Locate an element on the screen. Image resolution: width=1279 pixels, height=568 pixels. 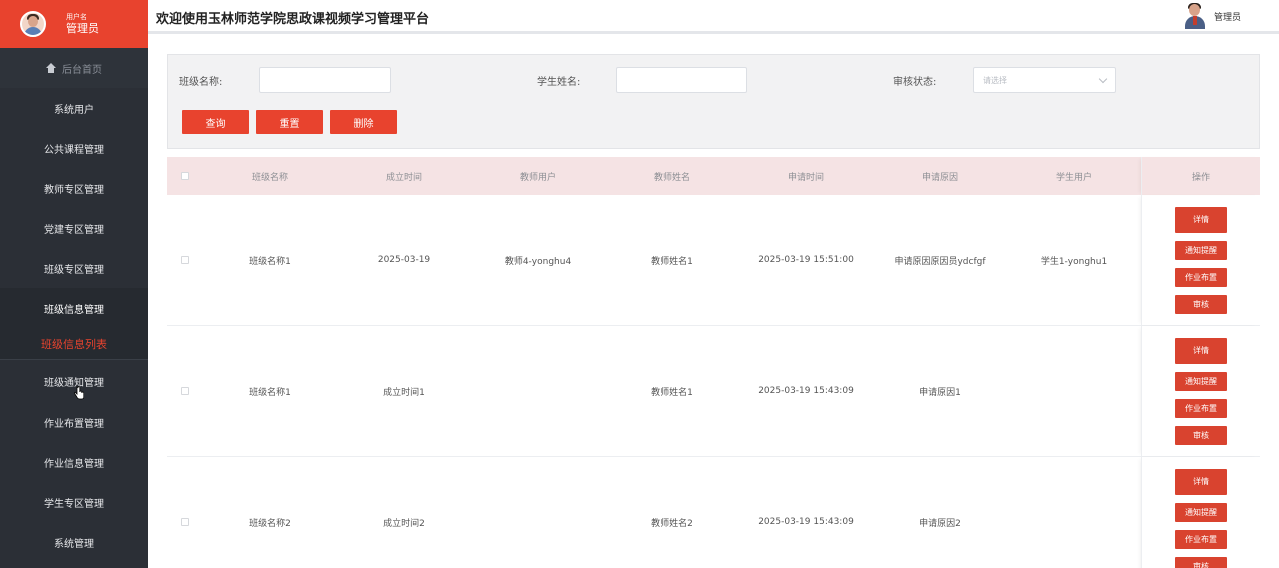
username-caption: 用户名 is located at coordinates (76, 16).